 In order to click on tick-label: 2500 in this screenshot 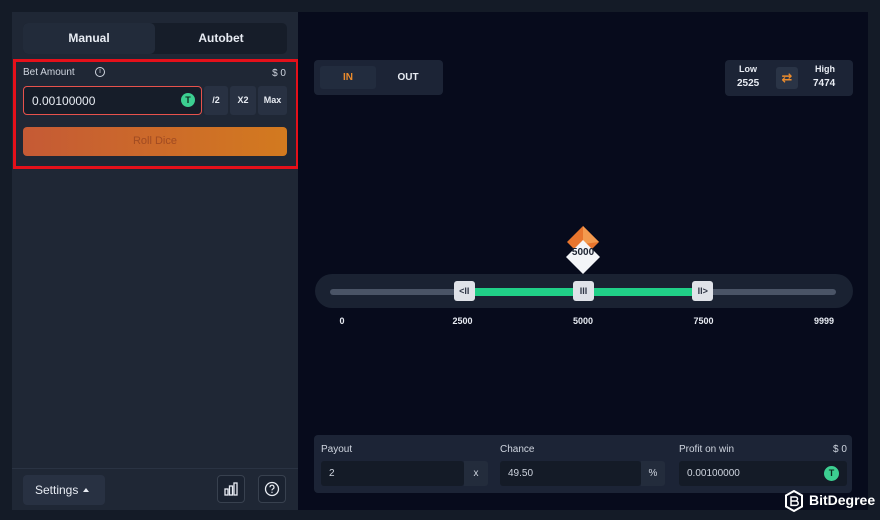, I will do `click(462, 321)`.